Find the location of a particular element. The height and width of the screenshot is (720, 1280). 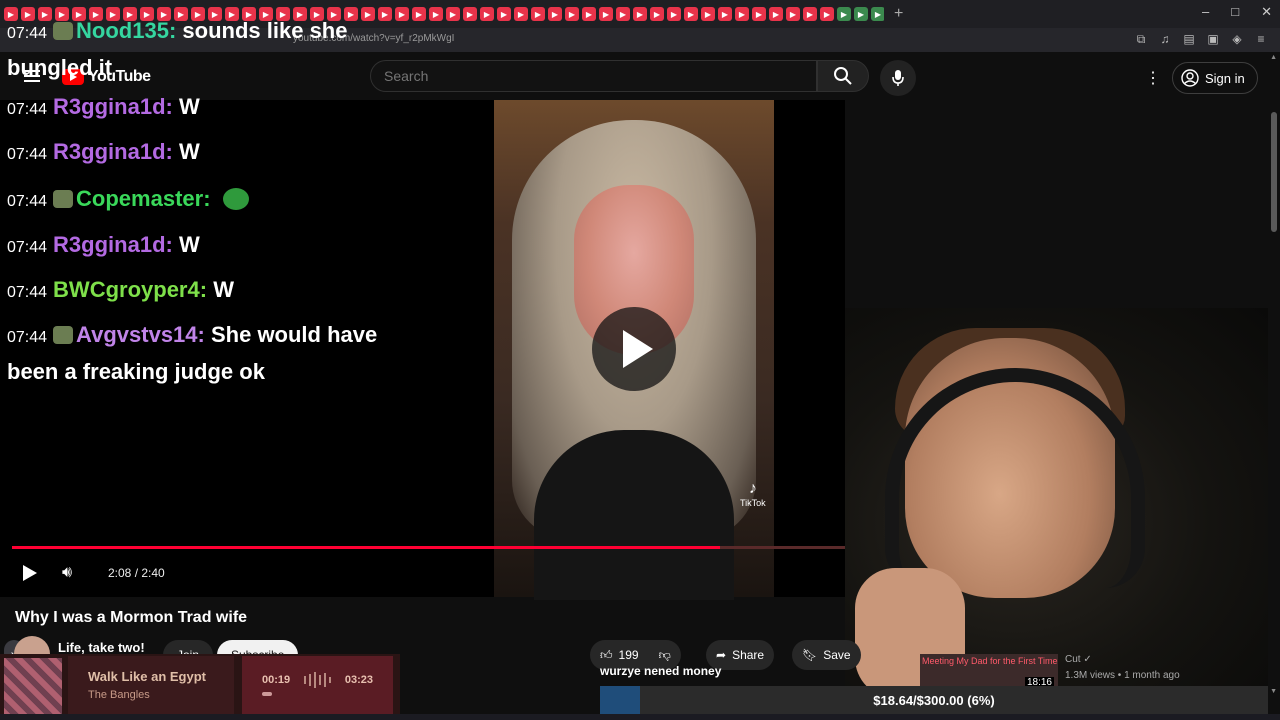

chat-message: 07:44 Nood135: sounds like she bungled it is located at coordinates (217, 49).